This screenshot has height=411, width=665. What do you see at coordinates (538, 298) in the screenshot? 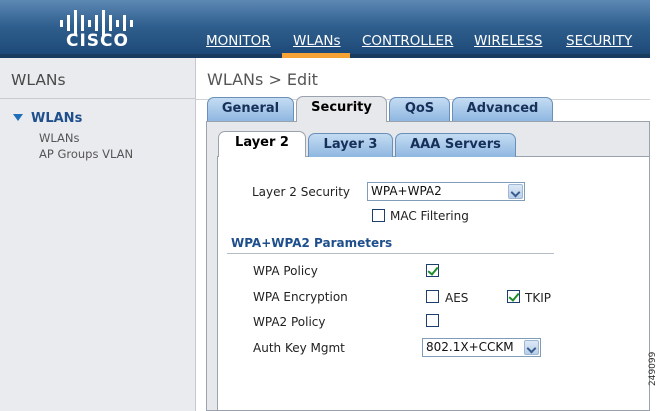
I see `tkip-label: TKIP` at bounding box center [538, 298].